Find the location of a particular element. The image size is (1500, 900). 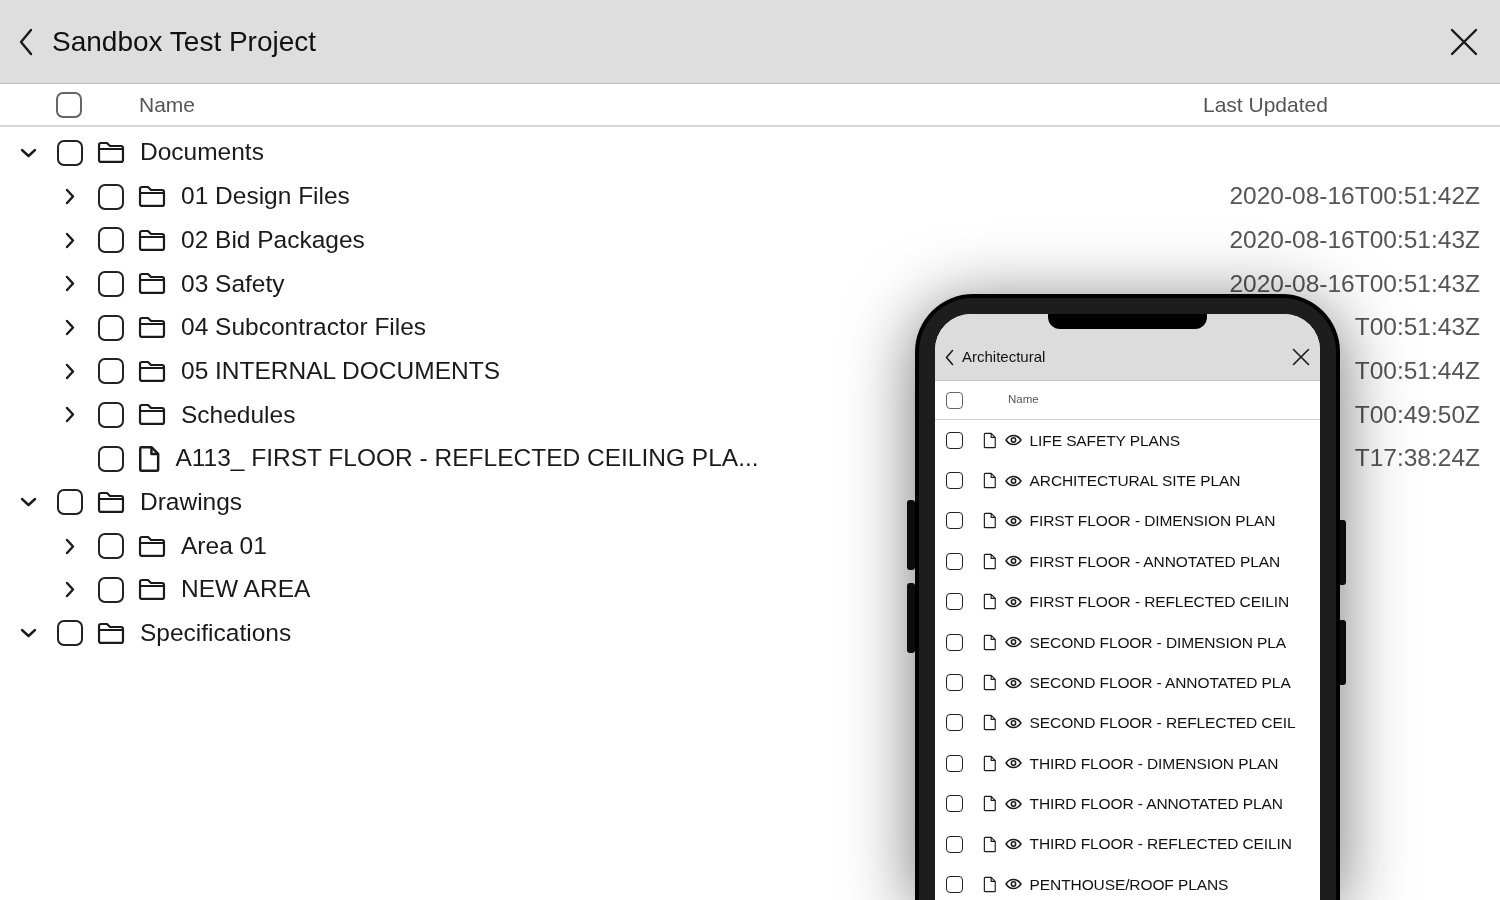

file-name: PENTHOUSE/ROOF PLANS is located at coordinates (1129, 884).